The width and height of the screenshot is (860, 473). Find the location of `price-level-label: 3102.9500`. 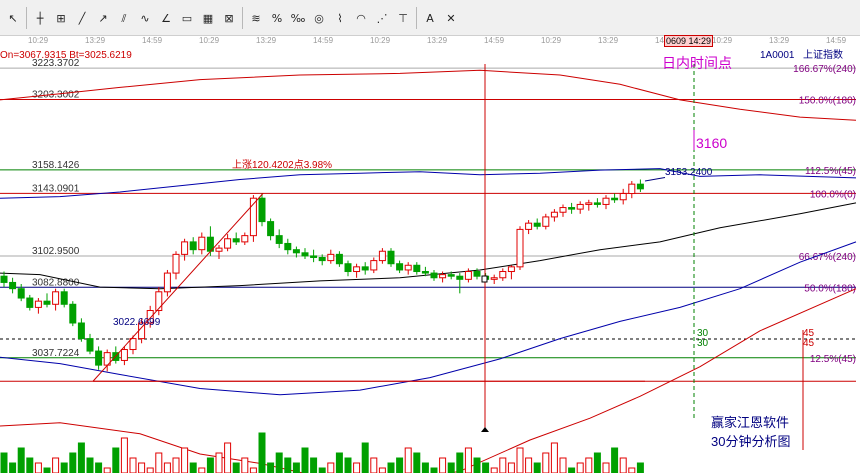

price-level-label: 3102.9500 is located at coordinates (56, 251).